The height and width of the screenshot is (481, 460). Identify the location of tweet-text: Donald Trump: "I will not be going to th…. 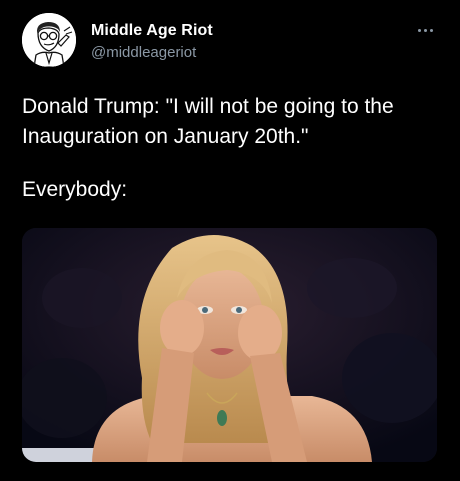
(208, 121).